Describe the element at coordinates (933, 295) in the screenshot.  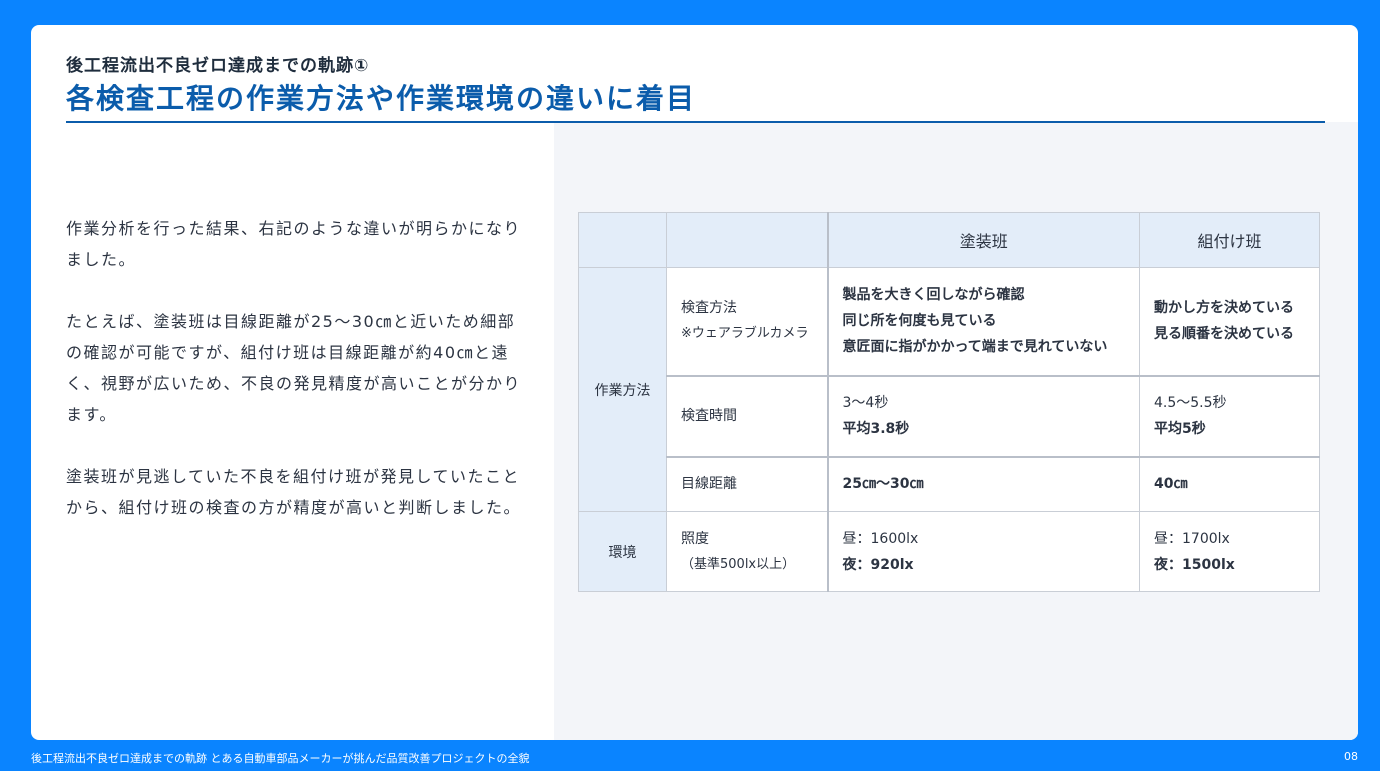
I see `cell-line: 製品を大きく回しながら確認` at that location.